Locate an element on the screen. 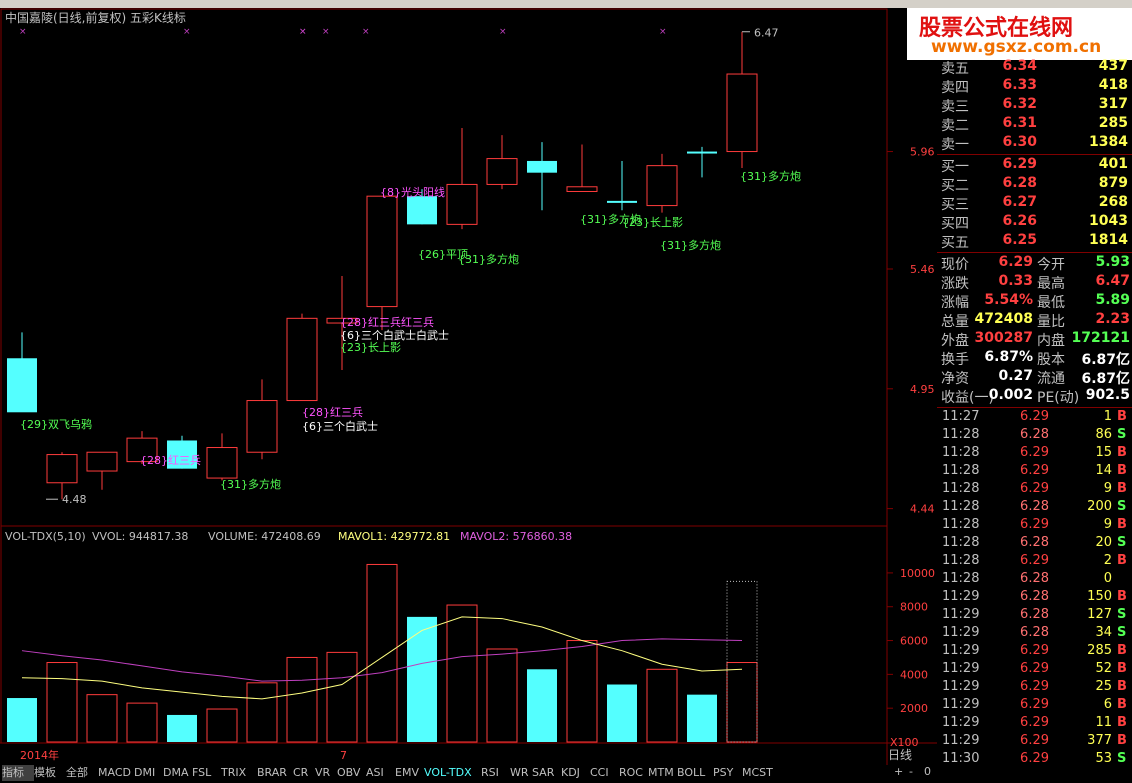 This screenshot has width=1132, height=783. indicator-tab-wr: WR is located at coordinates (521, 773).